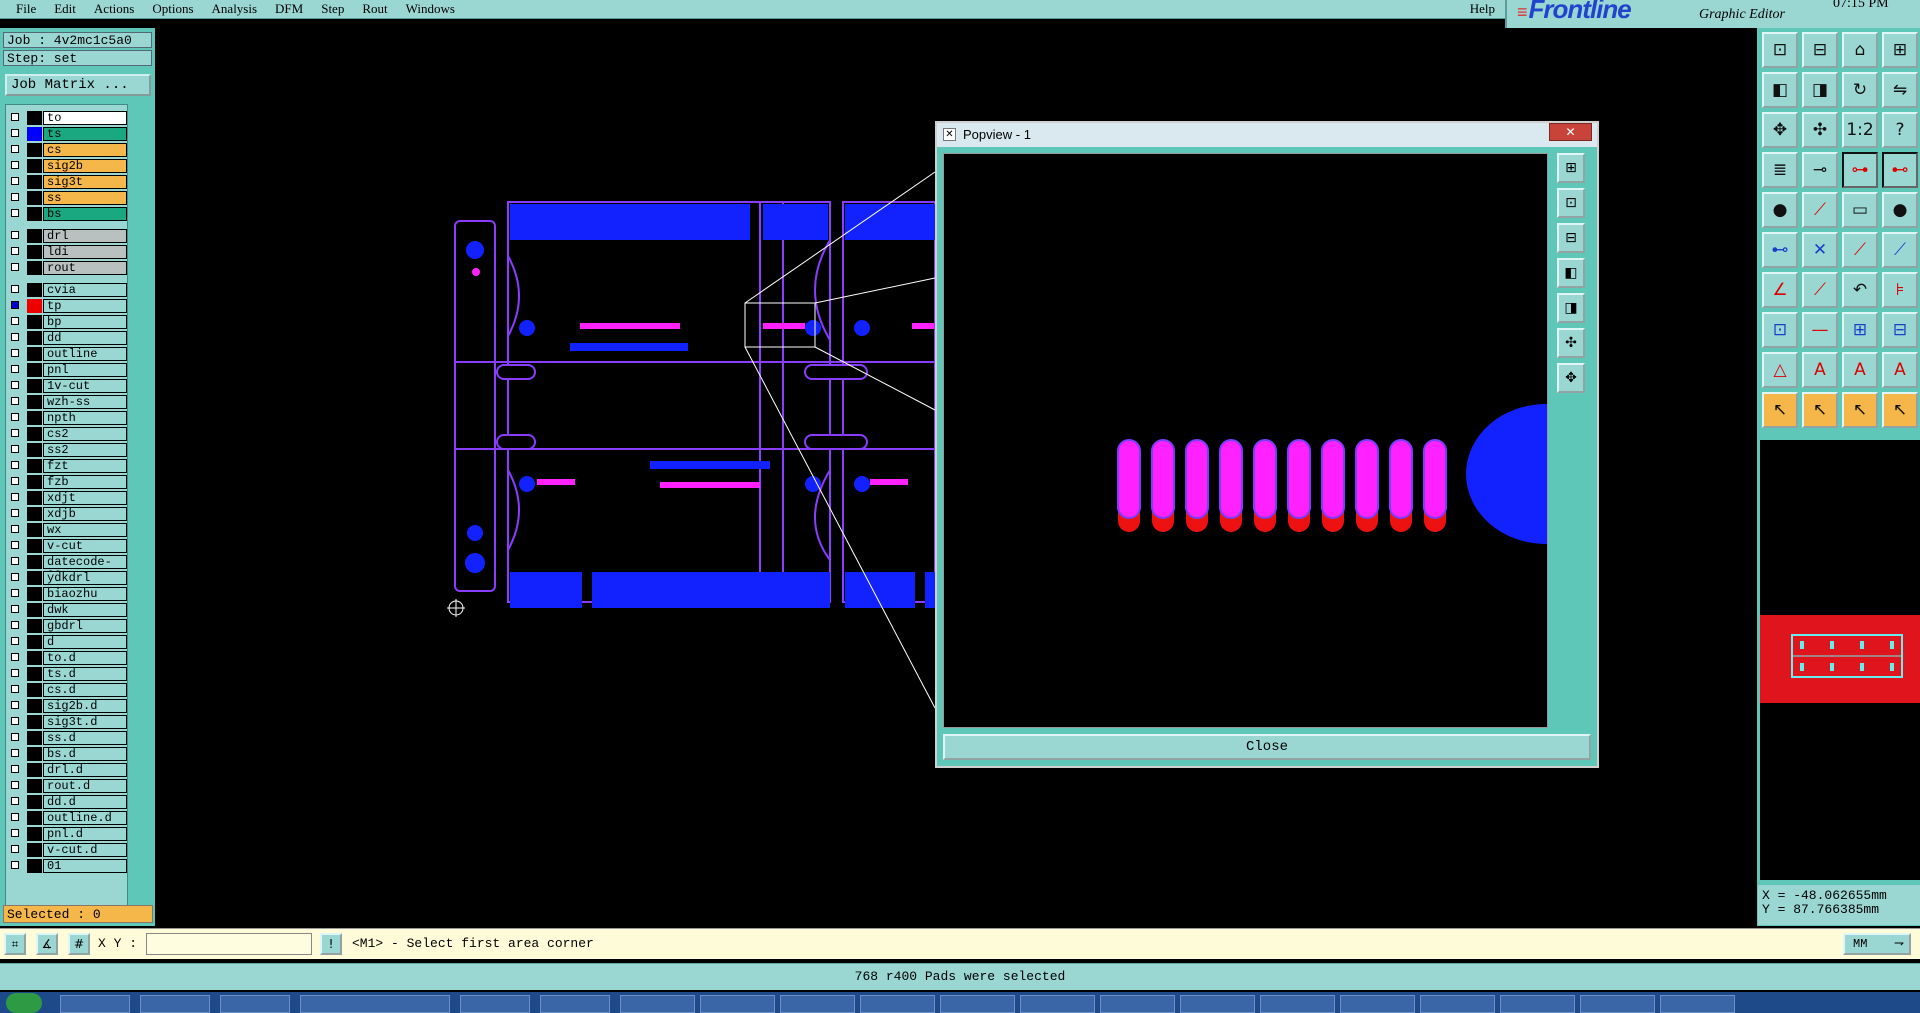 This screenshot has height=1013, width=1920. Describe the element at coordinates (85, 338) in the screenshot. I see `layer-name: dd` at that location.